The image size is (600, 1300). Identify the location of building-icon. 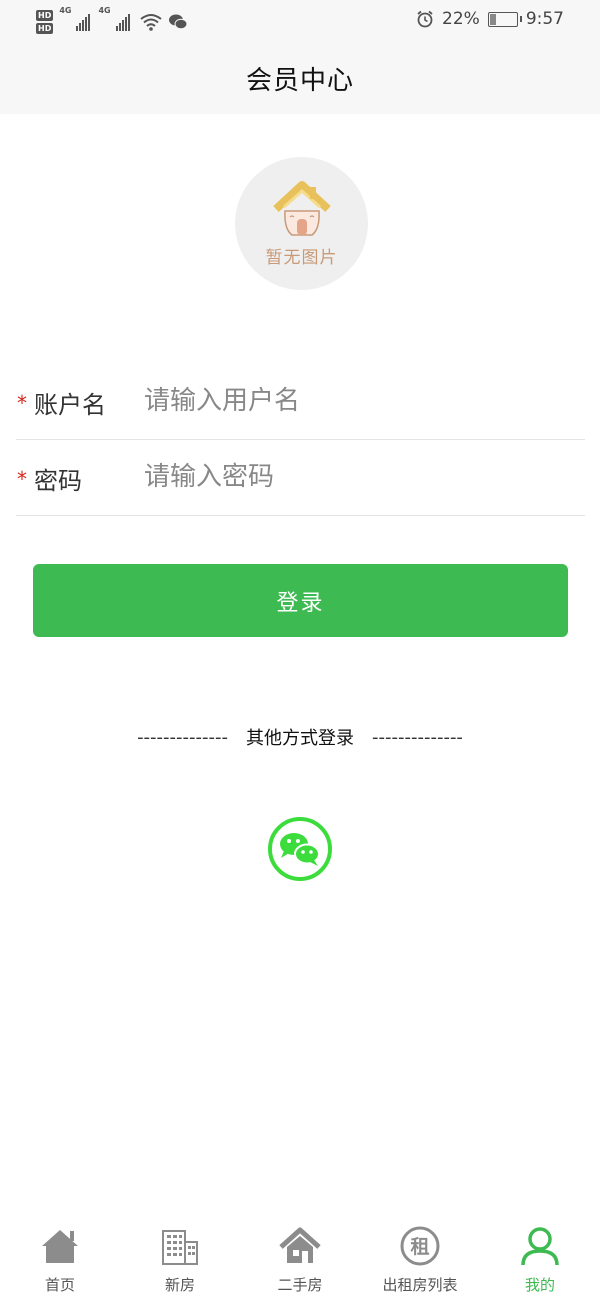
(180, 1246).